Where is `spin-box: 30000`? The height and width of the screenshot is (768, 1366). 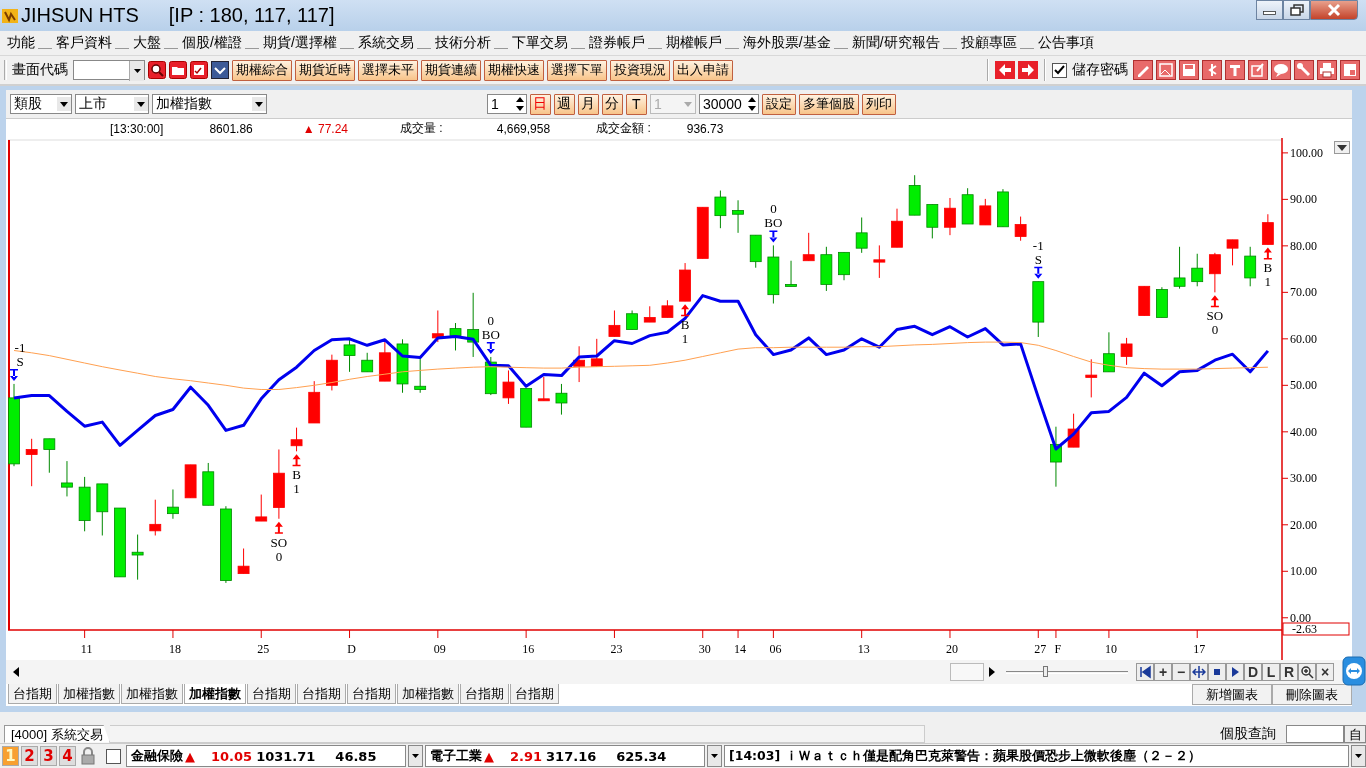
spin-box: 30000 is located at coordinates (728, 104).